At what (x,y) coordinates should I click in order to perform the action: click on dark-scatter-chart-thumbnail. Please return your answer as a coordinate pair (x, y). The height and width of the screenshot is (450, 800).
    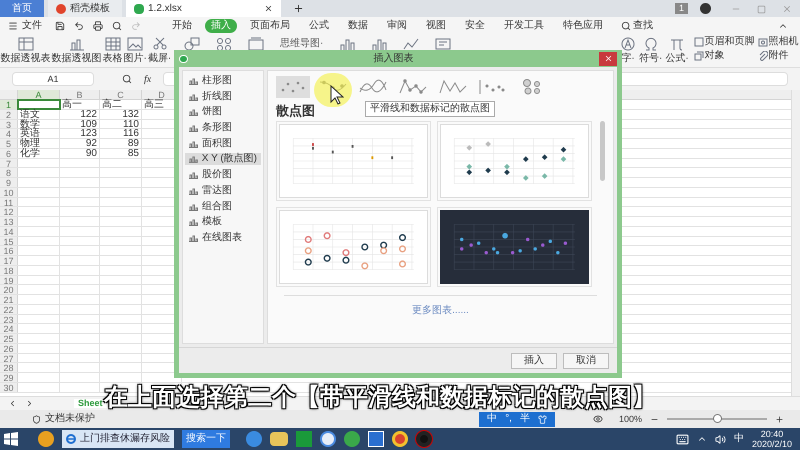
    Looking at the image, I should click on (514, 247).